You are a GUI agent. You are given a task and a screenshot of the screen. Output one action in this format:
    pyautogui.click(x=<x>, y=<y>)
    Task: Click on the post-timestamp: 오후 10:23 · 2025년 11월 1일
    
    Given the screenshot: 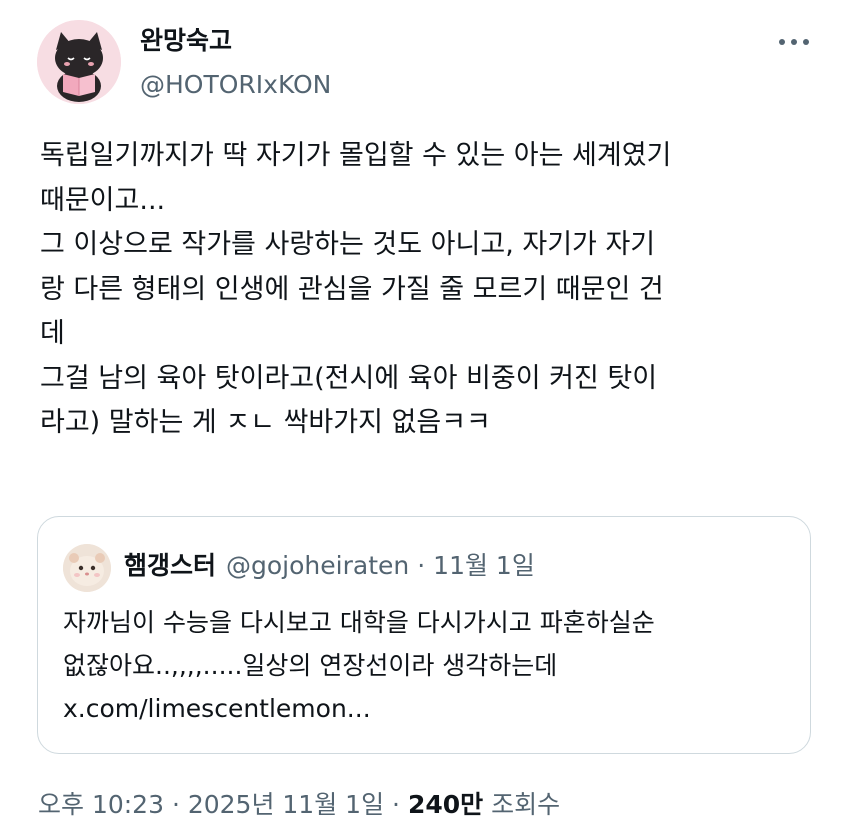 What is the action you would take?
    pyautogui.click(x=211, y=804)
    